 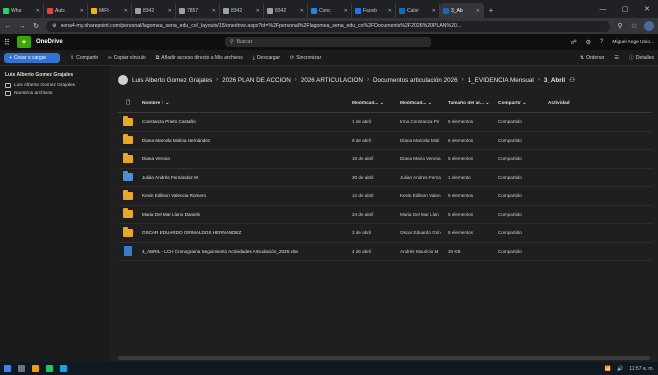 I want to click on file-explorer-icon, so click(x=35, y=368).